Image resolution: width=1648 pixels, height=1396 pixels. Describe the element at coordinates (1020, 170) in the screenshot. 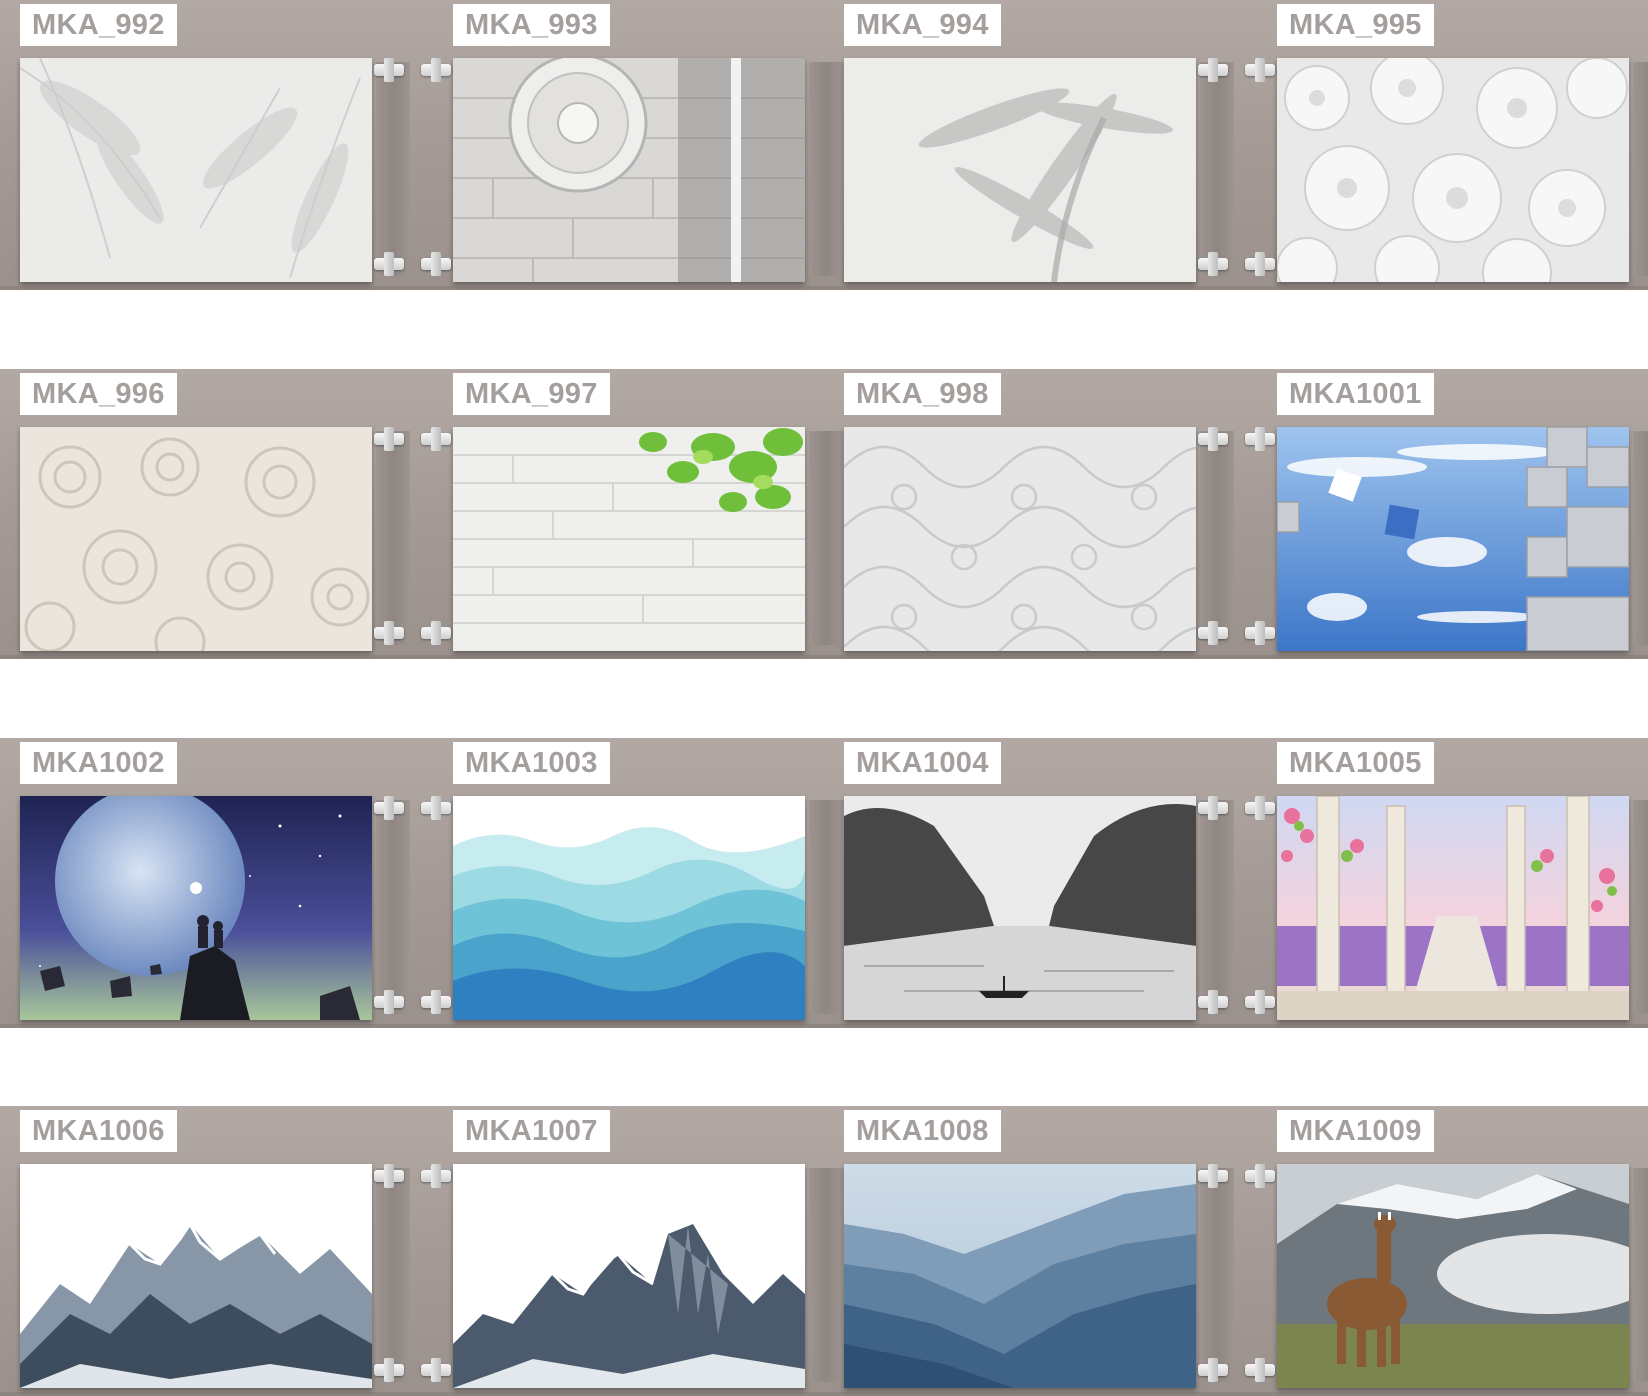

I see `radiator-panel-palm-shadow` at that location.